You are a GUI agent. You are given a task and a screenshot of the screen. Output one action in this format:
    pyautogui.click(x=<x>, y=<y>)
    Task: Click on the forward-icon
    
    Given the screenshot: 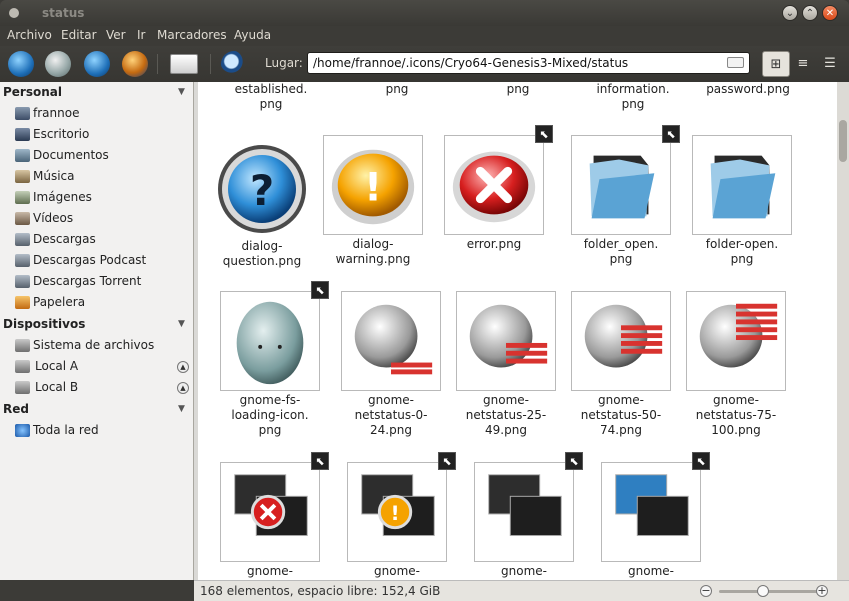 What is the action you would take?
    pyautogui.click(x=58, y=64)
    